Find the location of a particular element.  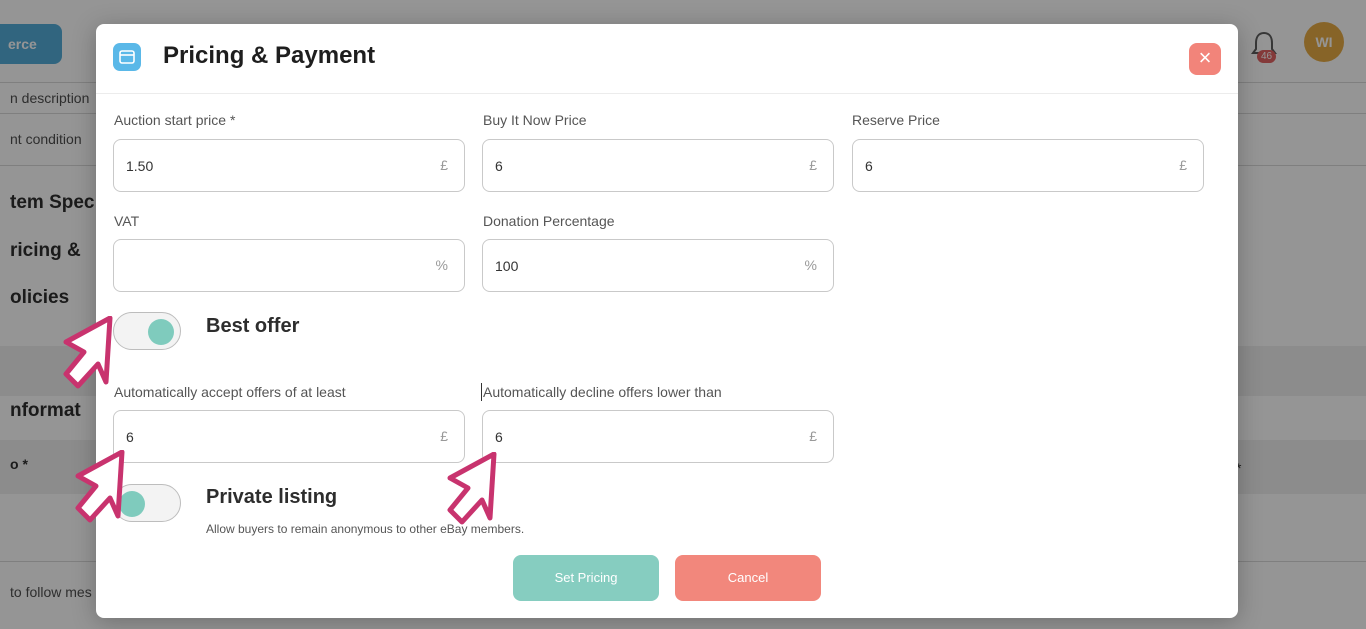

private-listing-label: Private listing is located at coordinates (272, 497).